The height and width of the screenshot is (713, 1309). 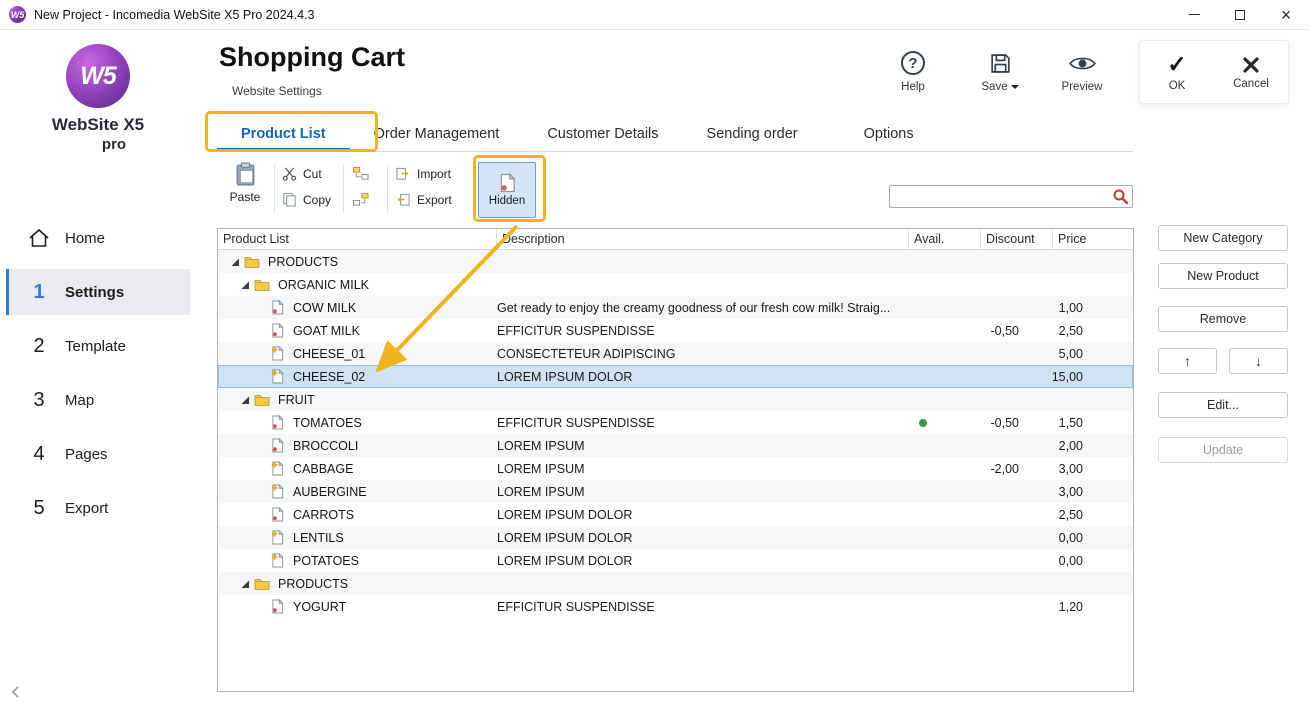 I want to click on new-product-button: New Product, so click(x=1223, y=276).